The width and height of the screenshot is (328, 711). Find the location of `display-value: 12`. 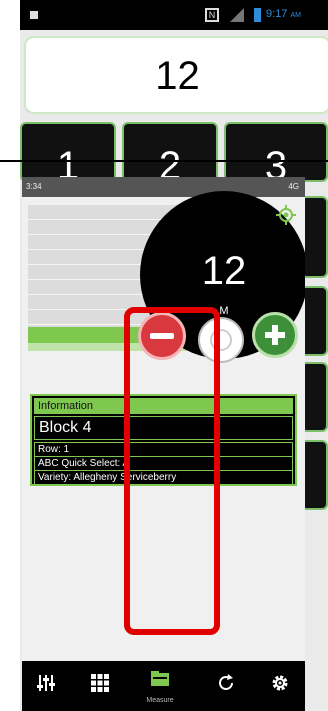

display-value: 12 is located at coordinates (177, 76).